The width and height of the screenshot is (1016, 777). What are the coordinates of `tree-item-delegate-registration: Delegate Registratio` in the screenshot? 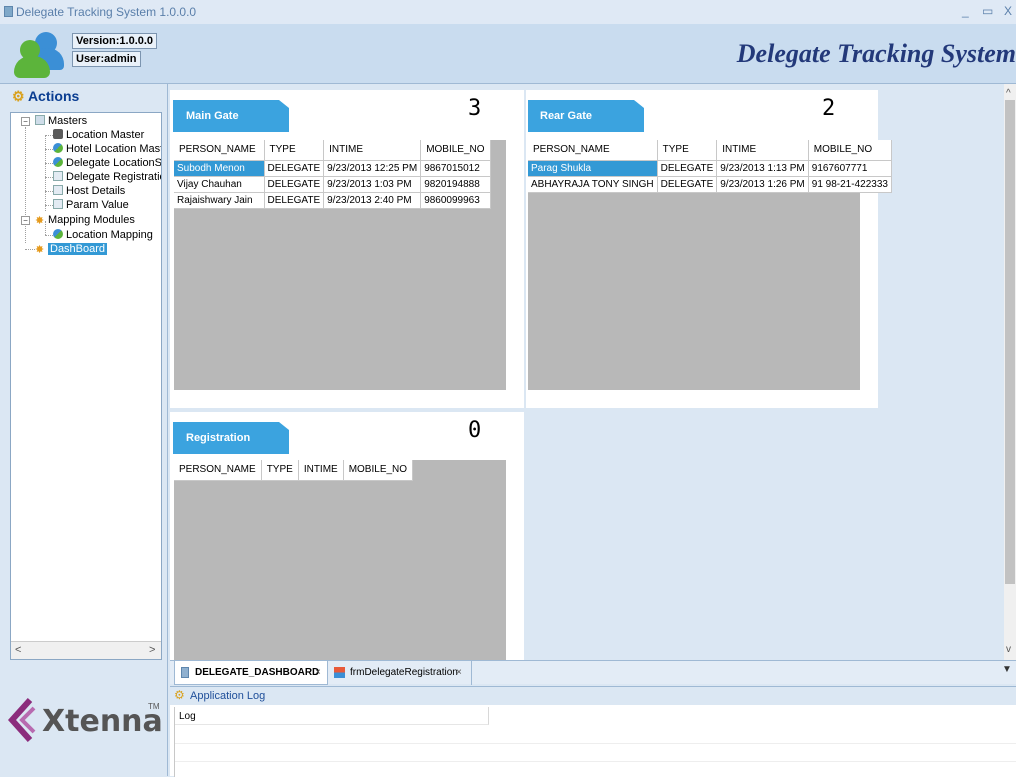 It's located at (107, 177).